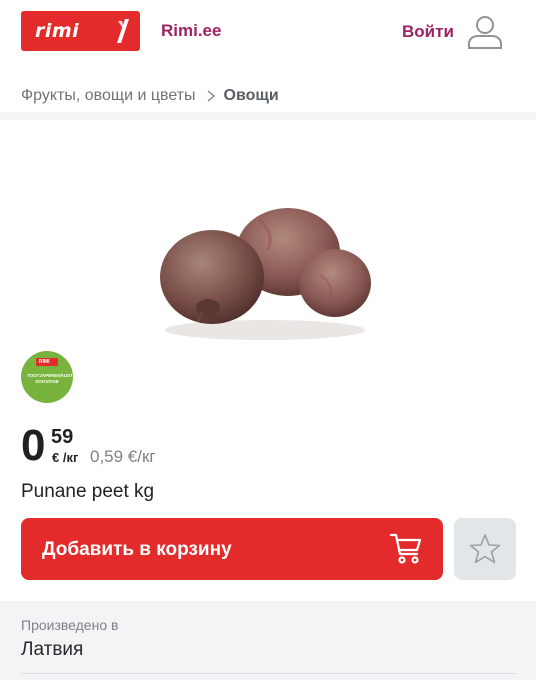  Describe the element at coordinates (428, 32) in the screenshot. I see `login-link: Войти` at that location.